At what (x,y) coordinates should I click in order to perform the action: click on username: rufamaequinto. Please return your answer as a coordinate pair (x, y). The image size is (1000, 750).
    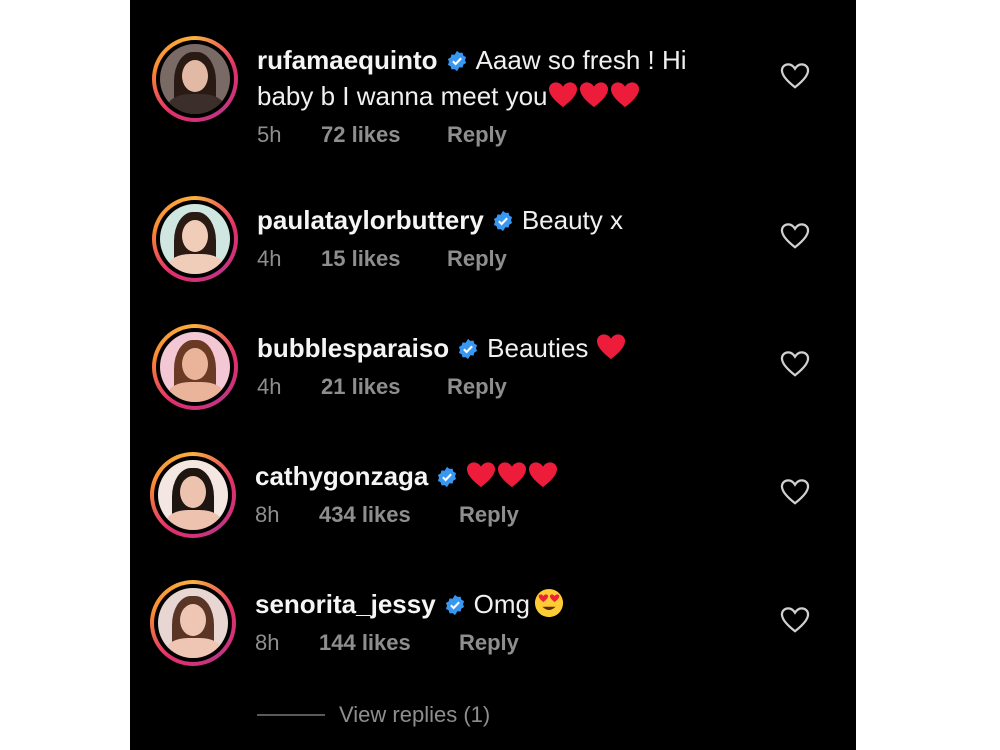
    Looking at the image, I should click on (347, 60).